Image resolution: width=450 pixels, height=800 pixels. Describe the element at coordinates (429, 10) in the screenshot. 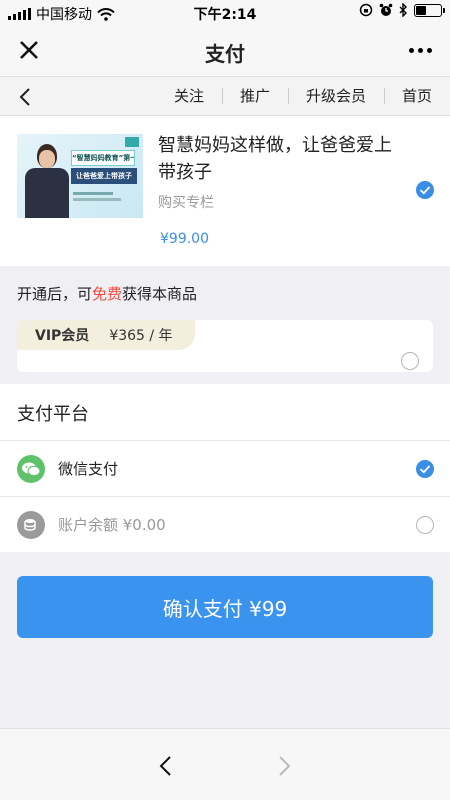

I see `battery-icon` at that location.